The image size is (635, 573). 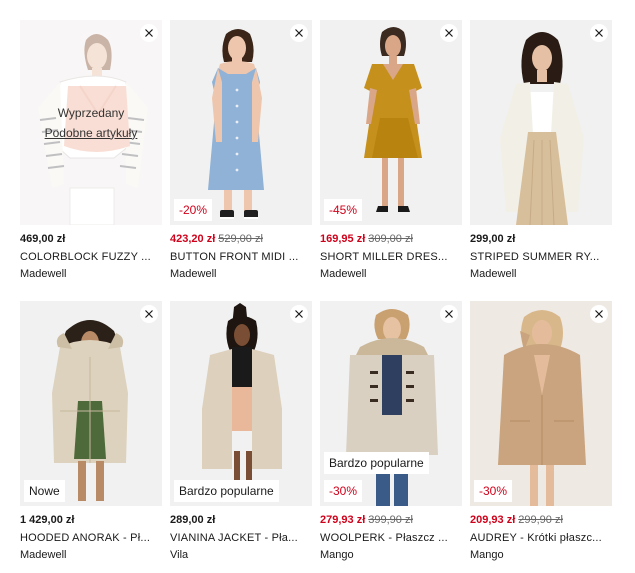 What do you see at coordinates (179, 555) in the screenshot?
I see `product-brand: Vila` at bounding box center [179, 555].